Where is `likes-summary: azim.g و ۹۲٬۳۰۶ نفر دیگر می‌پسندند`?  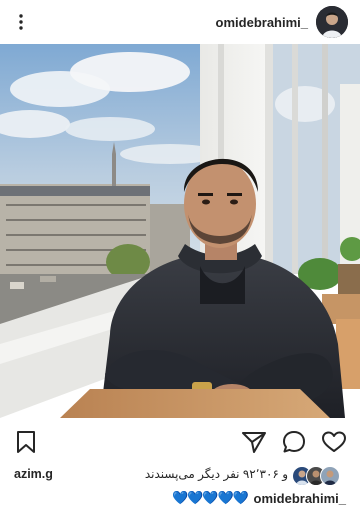 likes-summary: azim.g و ۹۲٬۳۰۶ نفر دیگر می‌پسندند is located at coordinates (180, 475).